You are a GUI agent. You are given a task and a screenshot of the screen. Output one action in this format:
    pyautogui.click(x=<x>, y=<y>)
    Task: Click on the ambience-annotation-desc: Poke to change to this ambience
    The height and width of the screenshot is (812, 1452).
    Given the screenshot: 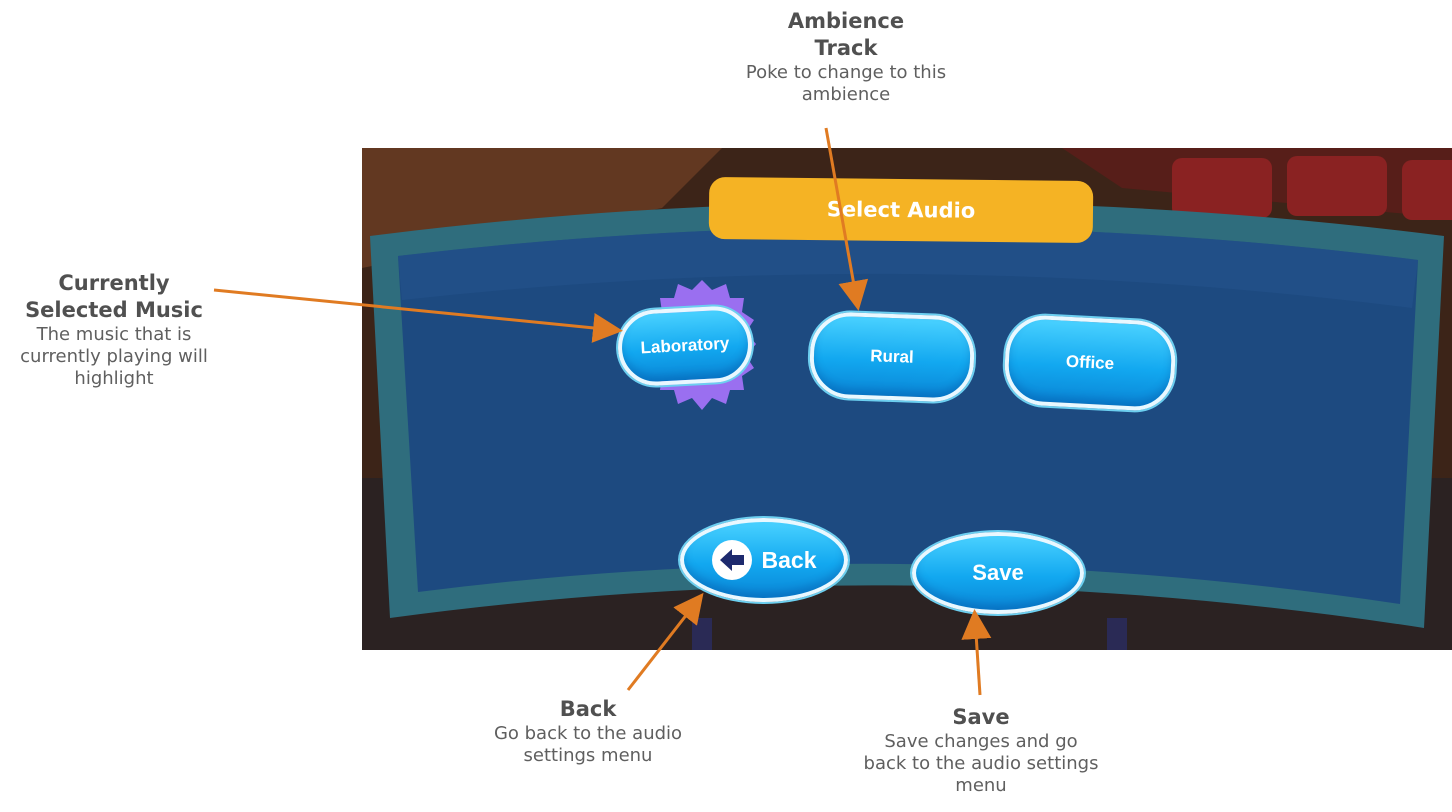 What is the action you would take?
    pyautogui.click(x=846, y=83)
    